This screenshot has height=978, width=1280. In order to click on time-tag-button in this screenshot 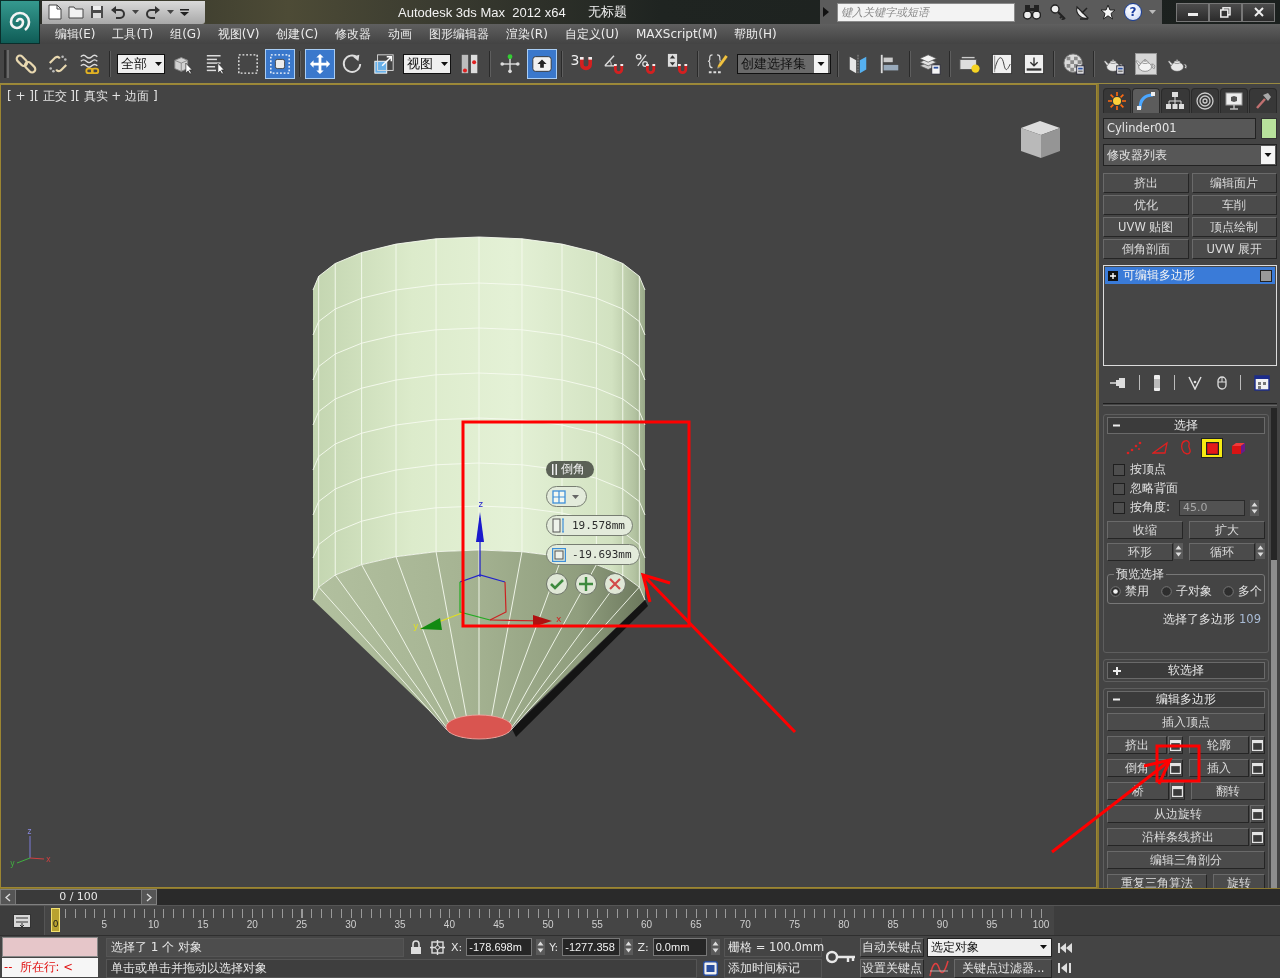, I will do `click(710, 968)`.